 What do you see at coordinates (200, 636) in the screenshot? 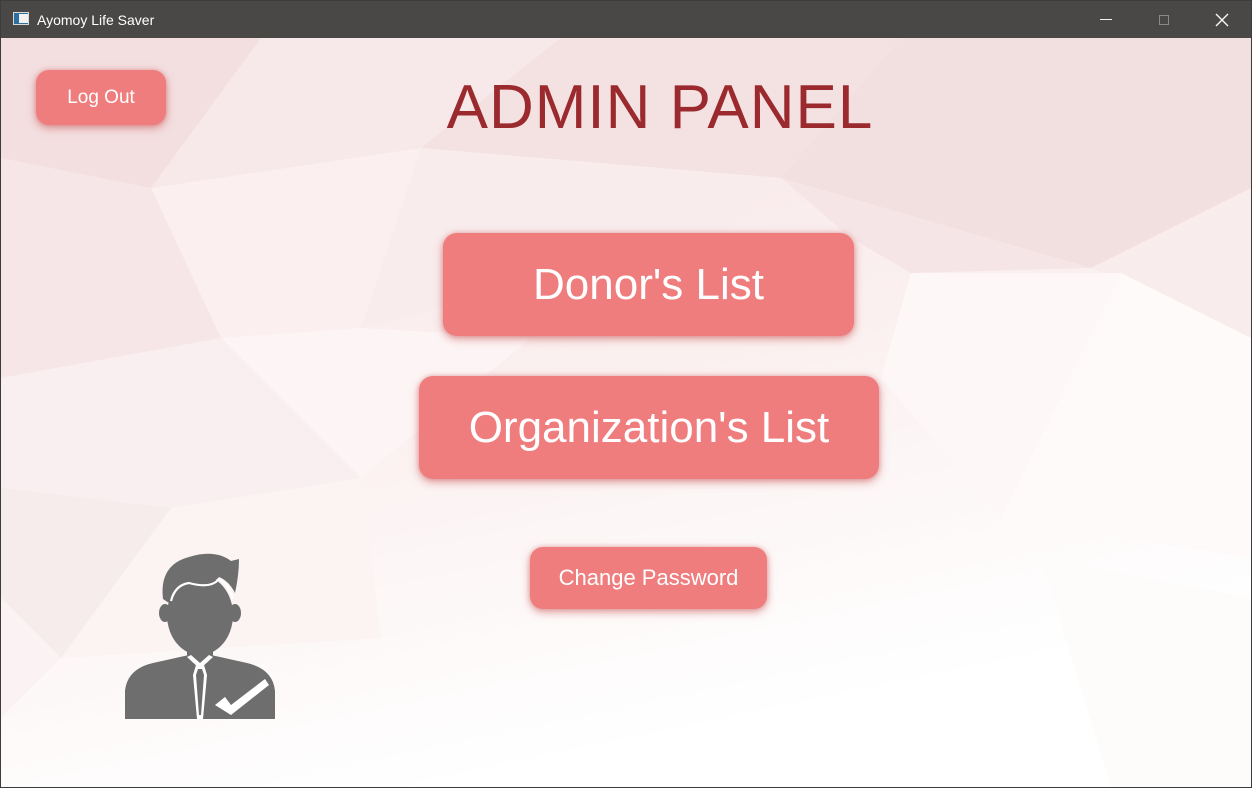
I see `admin-user-icon` at bounding box center [200, 636].